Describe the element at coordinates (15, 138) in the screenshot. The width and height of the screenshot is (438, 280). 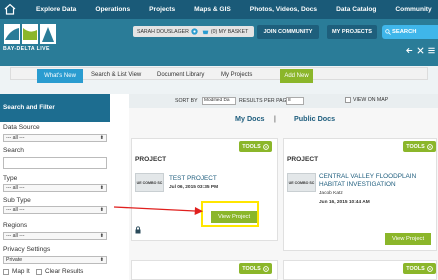
I see `data-source-value: --- all ---` at that location.